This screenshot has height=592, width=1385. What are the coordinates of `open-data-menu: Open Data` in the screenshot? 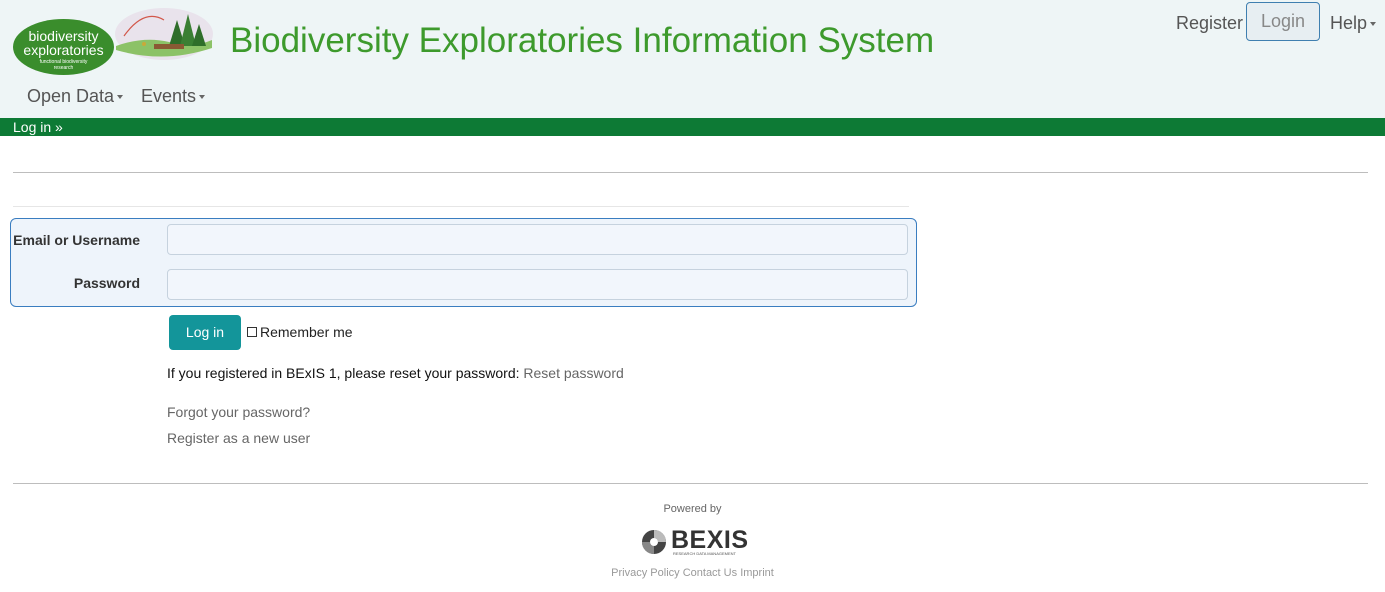 It's located at (75, 96).